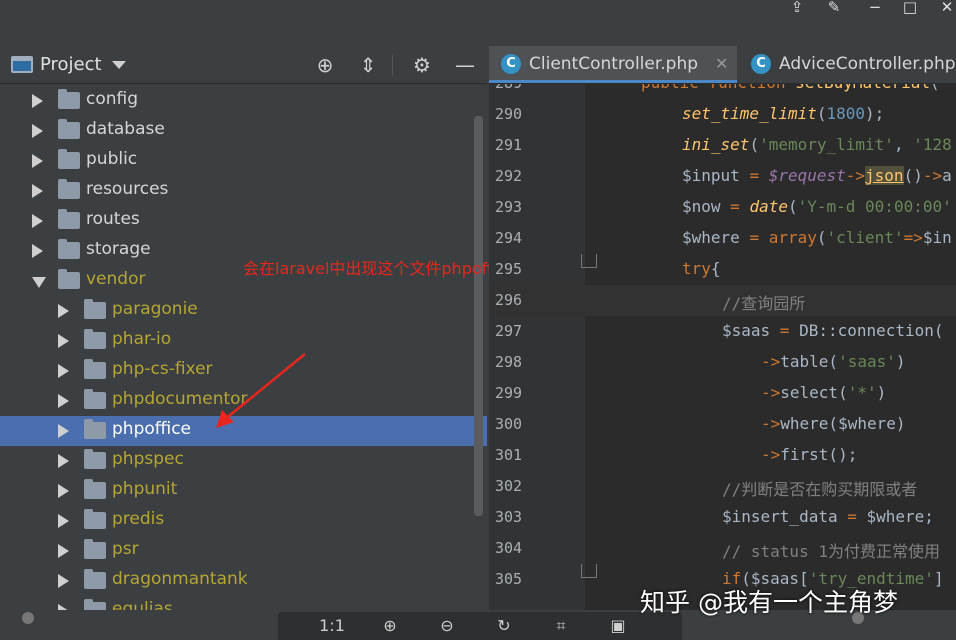  I want to click on crop-icon: ⌗, so click(561, 626).